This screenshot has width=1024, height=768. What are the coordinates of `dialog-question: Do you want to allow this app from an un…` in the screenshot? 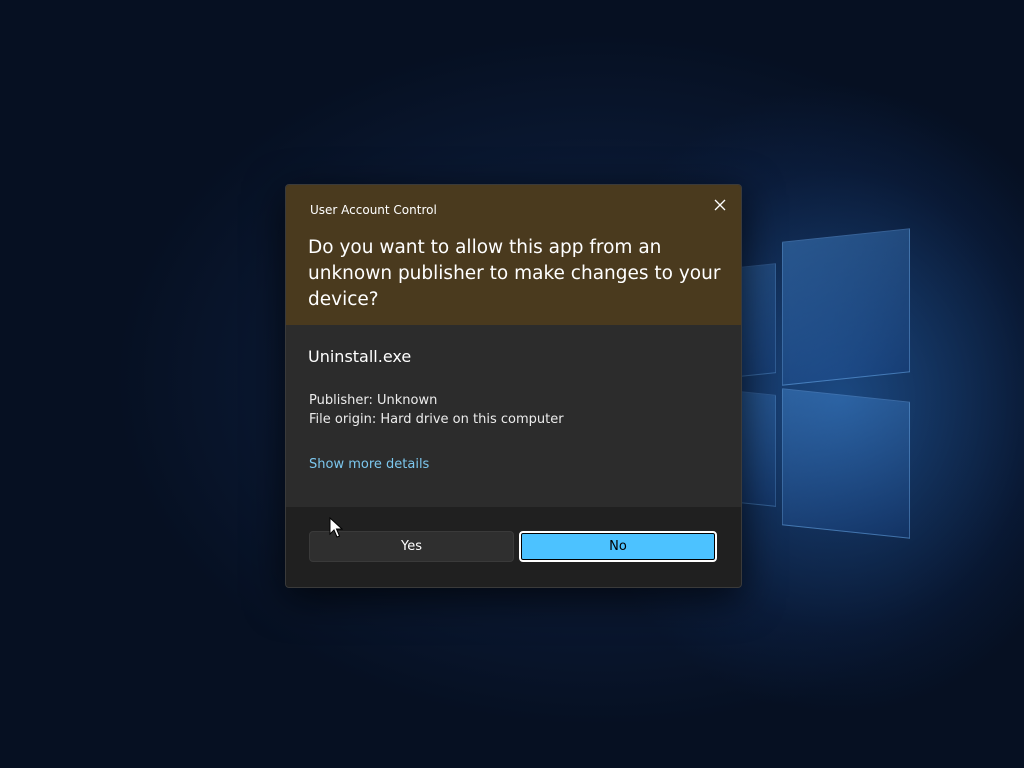 It's located at (514, 273).